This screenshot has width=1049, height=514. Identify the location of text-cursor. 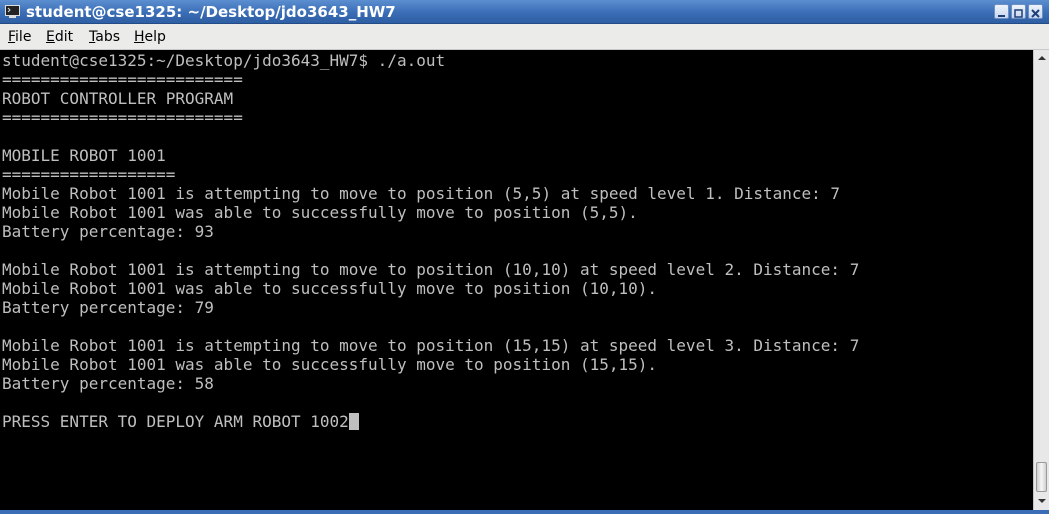
(353, 421).